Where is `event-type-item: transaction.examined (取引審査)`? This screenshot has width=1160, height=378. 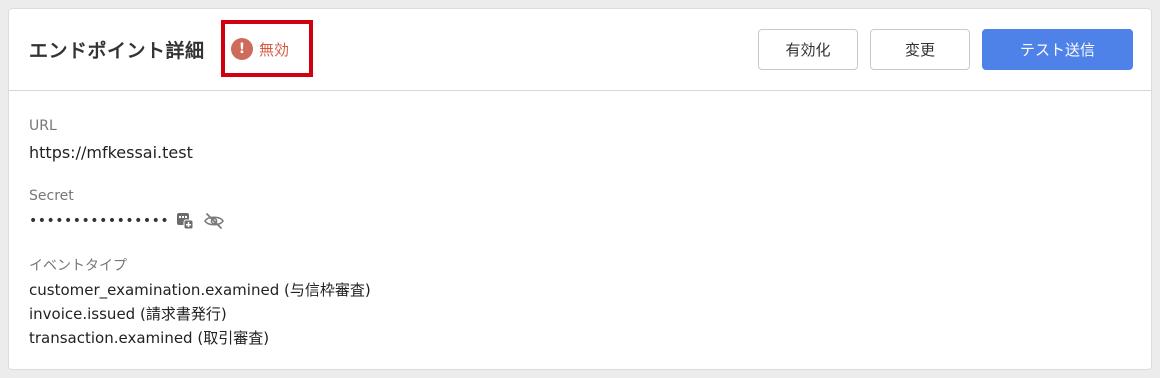 event-type-item: transaction.examined (取引審査) is located at coordinates (149, 338).